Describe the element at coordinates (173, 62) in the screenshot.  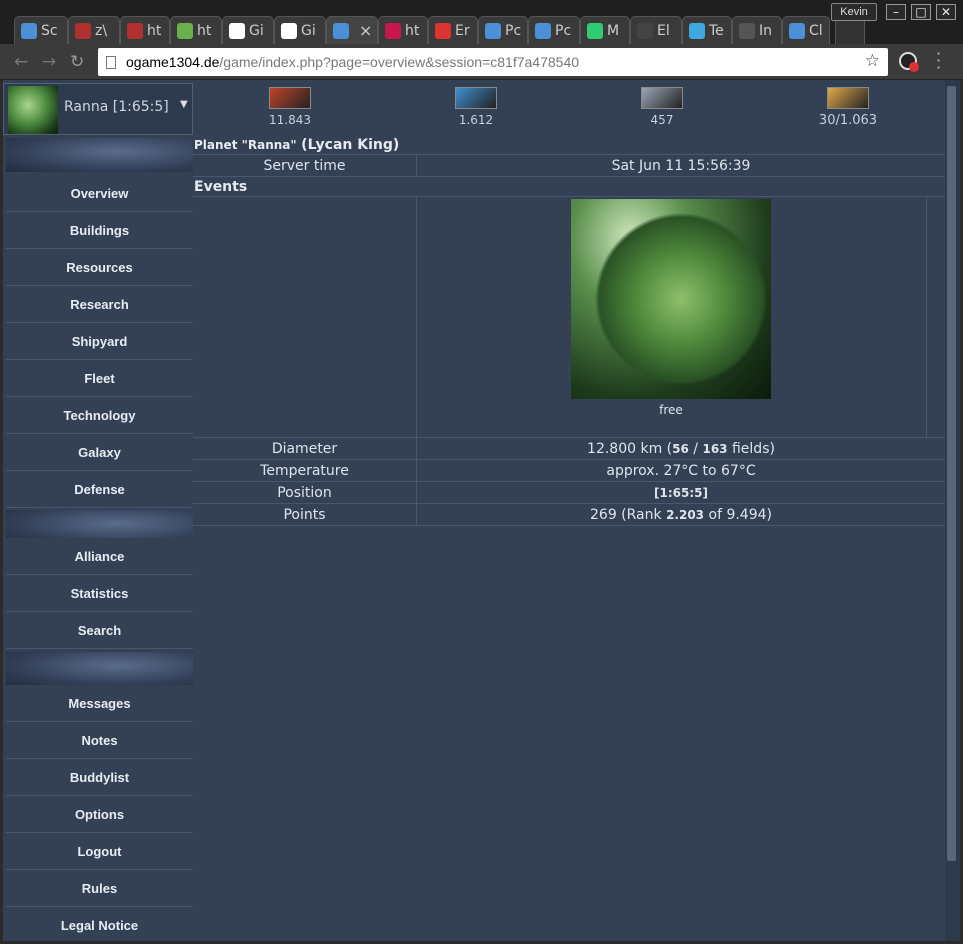
I see `url-host: ogame1304.de` at that location.